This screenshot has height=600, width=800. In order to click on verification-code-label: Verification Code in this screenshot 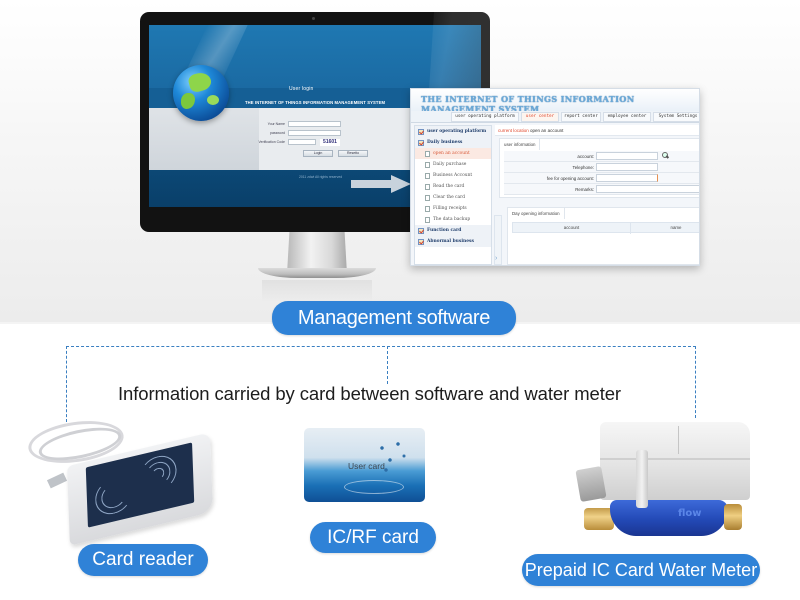, I will do `click(271, 142)`.